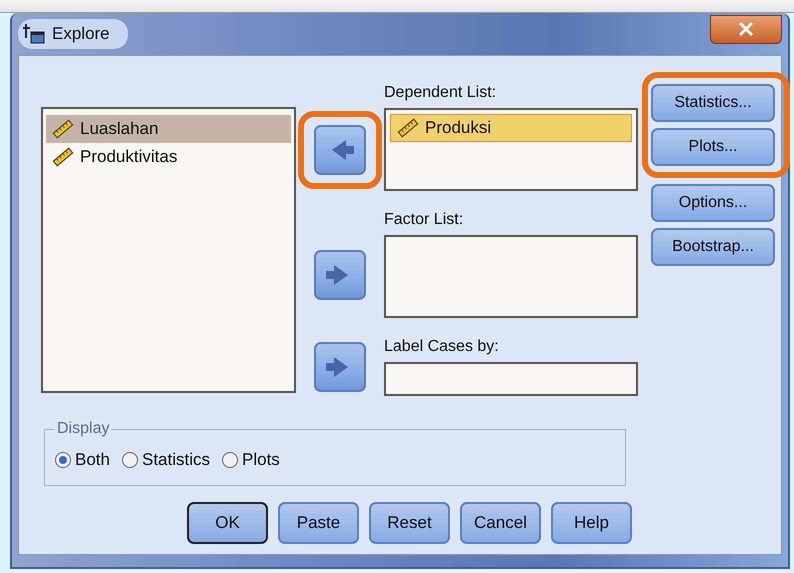 Image resolution: width=794 pixels, height=573 pixels. What do you see at coordinates (82, 460) in the screenshot?
I see `radio-option: Both` at bounding box center [82, 460].